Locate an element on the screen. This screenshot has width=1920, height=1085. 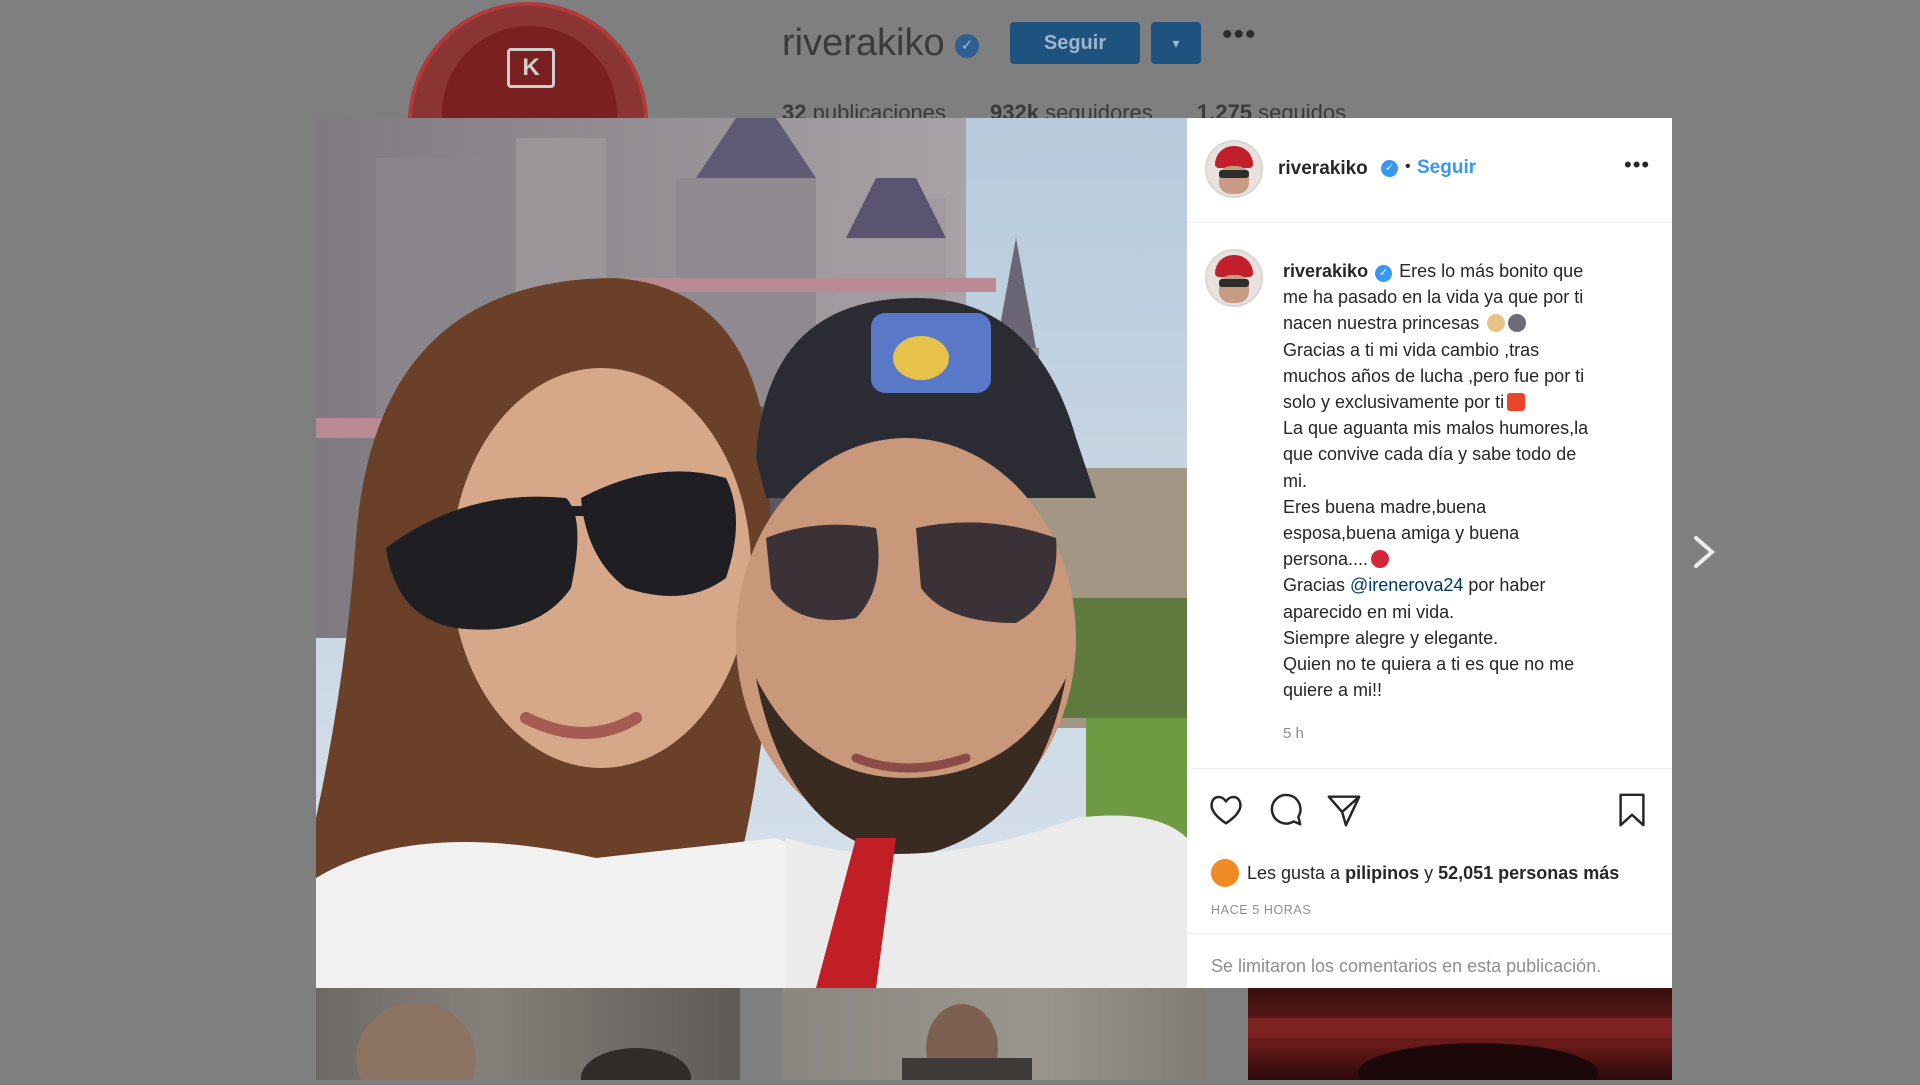
chevron-down-icon: ▾ is located at coordinates (1176, 43).